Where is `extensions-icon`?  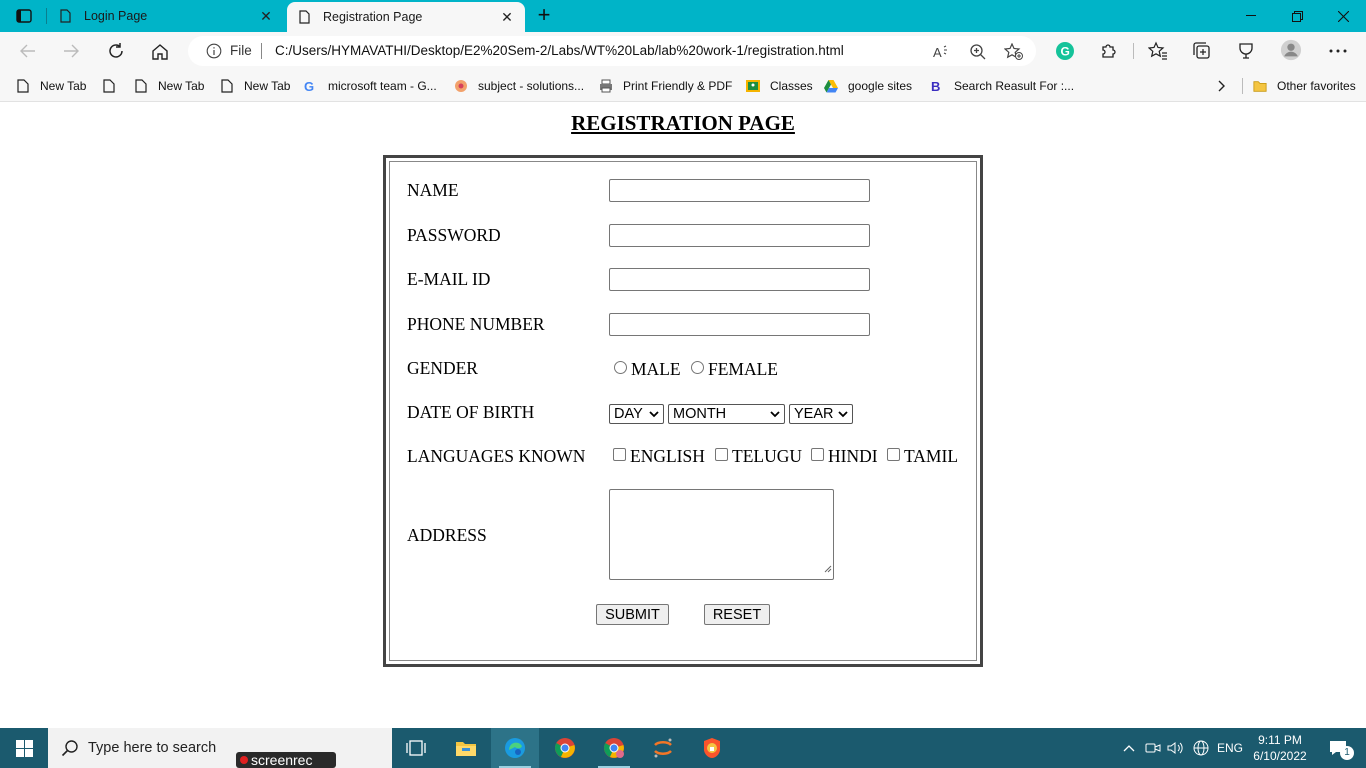
extensions-icon is located at coordinates (1109, 51).